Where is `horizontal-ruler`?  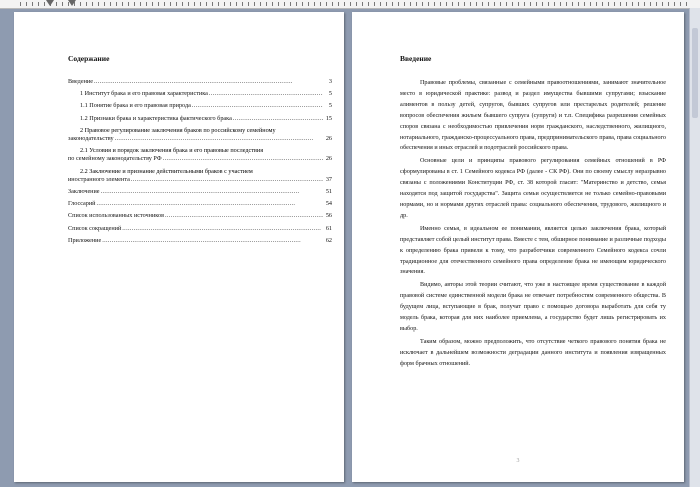 horizontal-ruler is located at coordinates (350, 4).